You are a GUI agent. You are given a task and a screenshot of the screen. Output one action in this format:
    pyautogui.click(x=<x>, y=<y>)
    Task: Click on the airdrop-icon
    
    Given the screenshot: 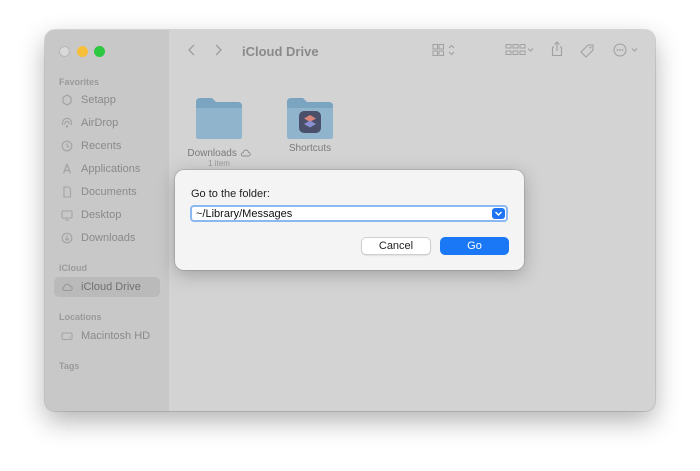 What is the action you would take?
    pyautogui.click(x=67, y=123)
    